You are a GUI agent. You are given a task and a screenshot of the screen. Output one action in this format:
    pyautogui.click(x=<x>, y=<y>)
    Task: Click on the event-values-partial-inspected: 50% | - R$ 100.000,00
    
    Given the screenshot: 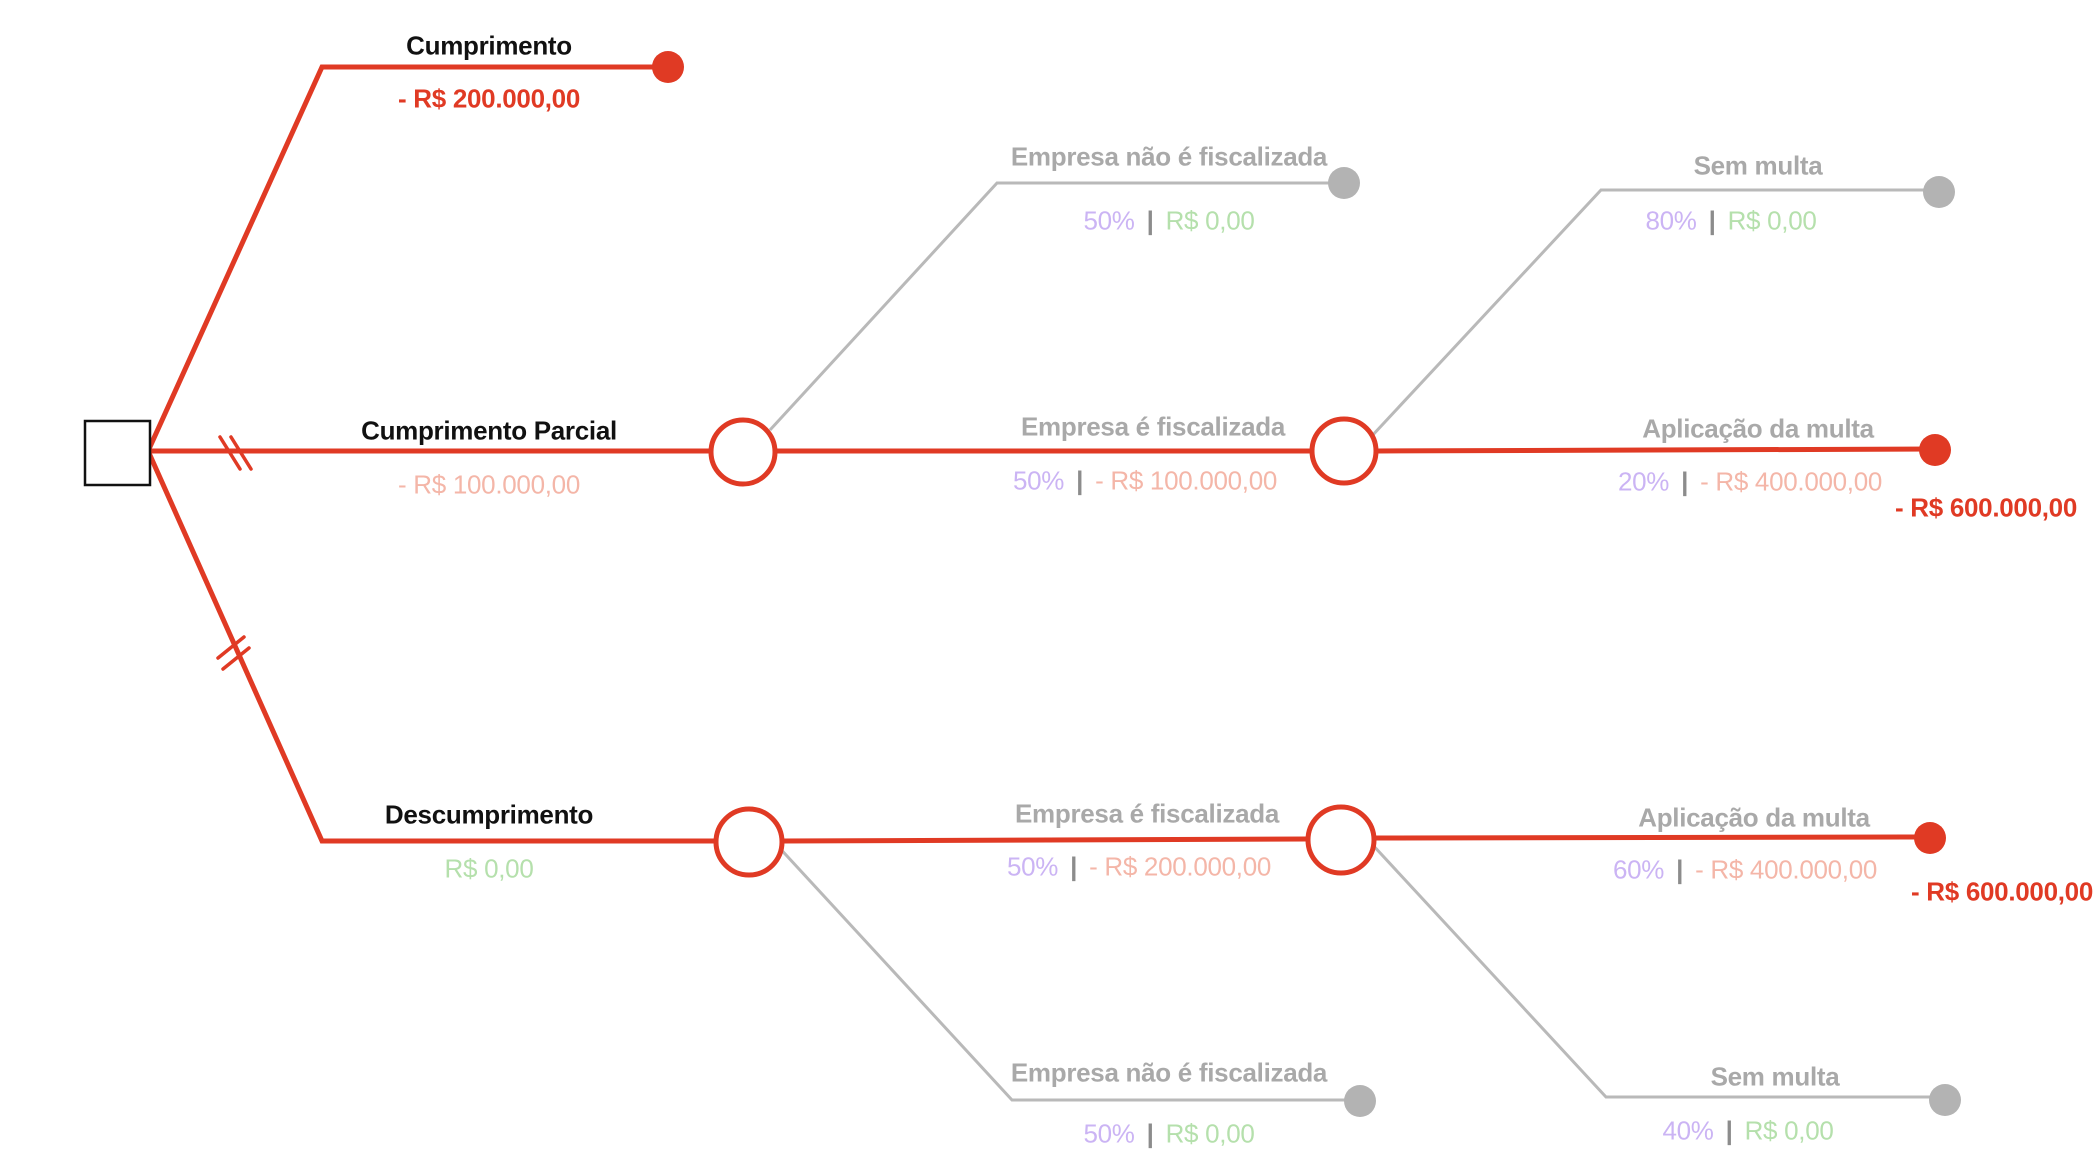 What is the action you would take?
    pyautogui.click(x=1145, y=481)
    